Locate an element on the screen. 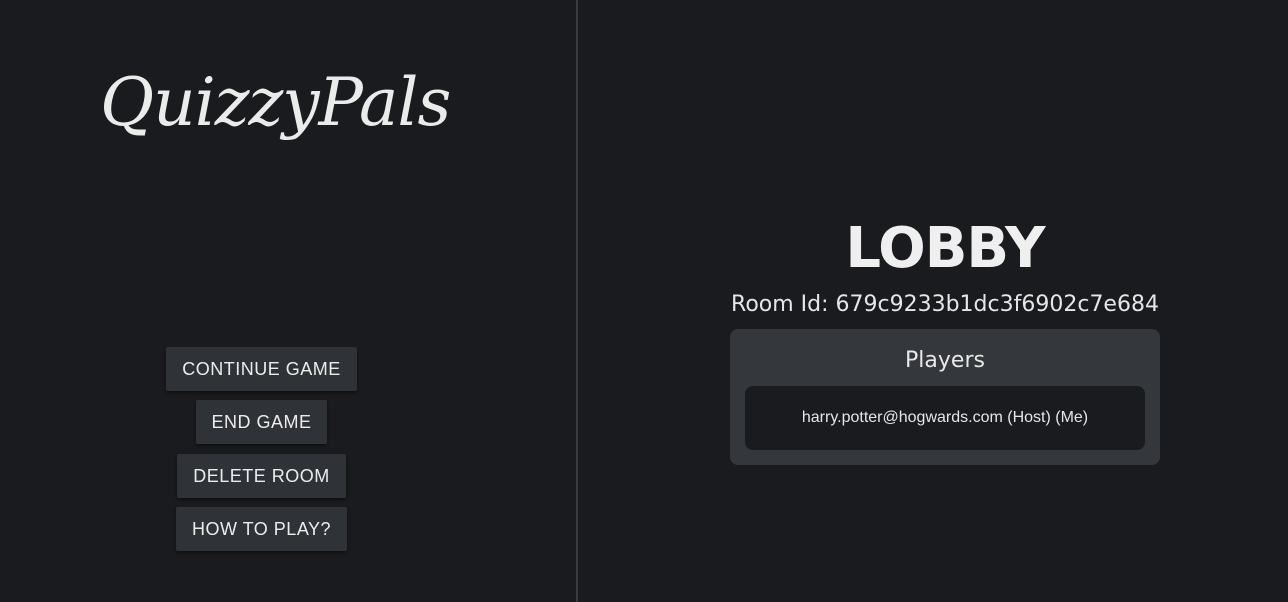  player-list-item: harry.potter@hogwards.com (Host) (Me) is located at coordinates (945, 418).